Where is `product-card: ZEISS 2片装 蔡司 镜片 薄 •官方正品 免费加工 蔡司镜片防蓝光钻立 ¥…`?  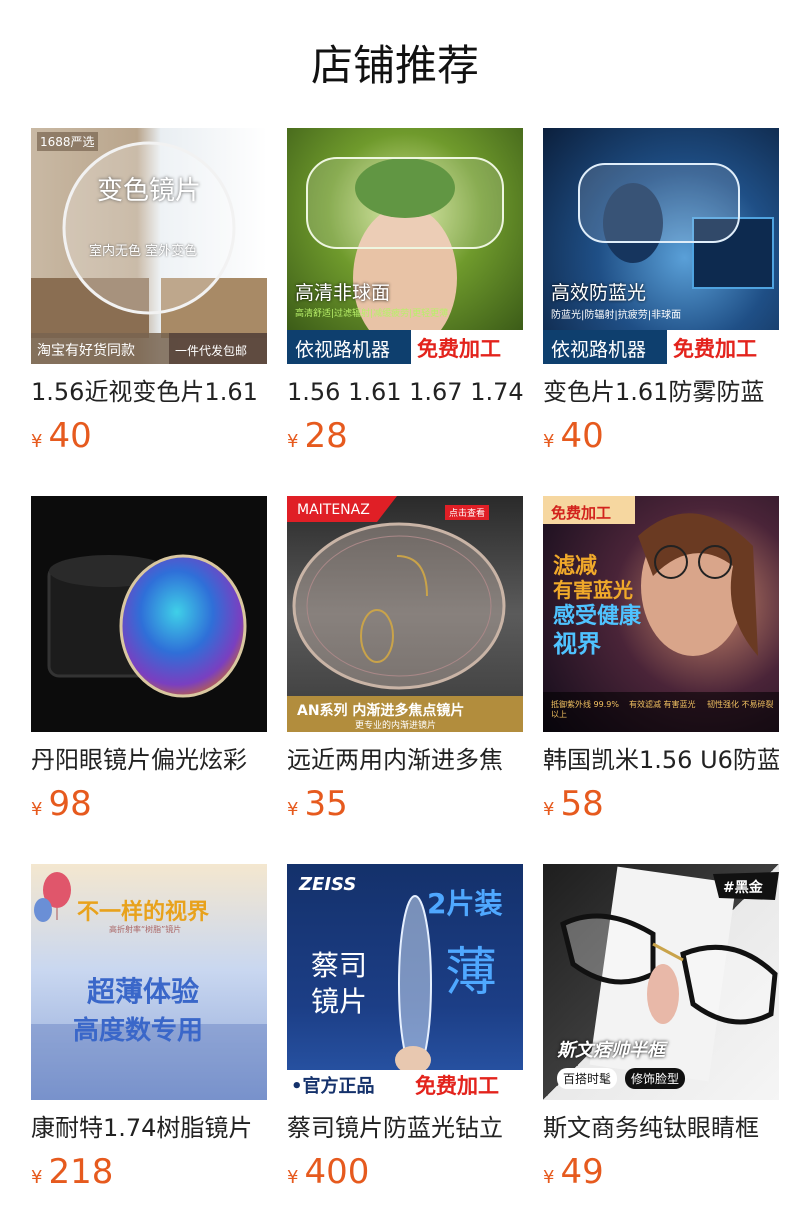
product-card: ZEISS 2片装 蔡司 镜片 薄 •官方正品 免费加工 蔡司镜片防蓝光钻立 ¥… is located at coordinates (405, 1034).